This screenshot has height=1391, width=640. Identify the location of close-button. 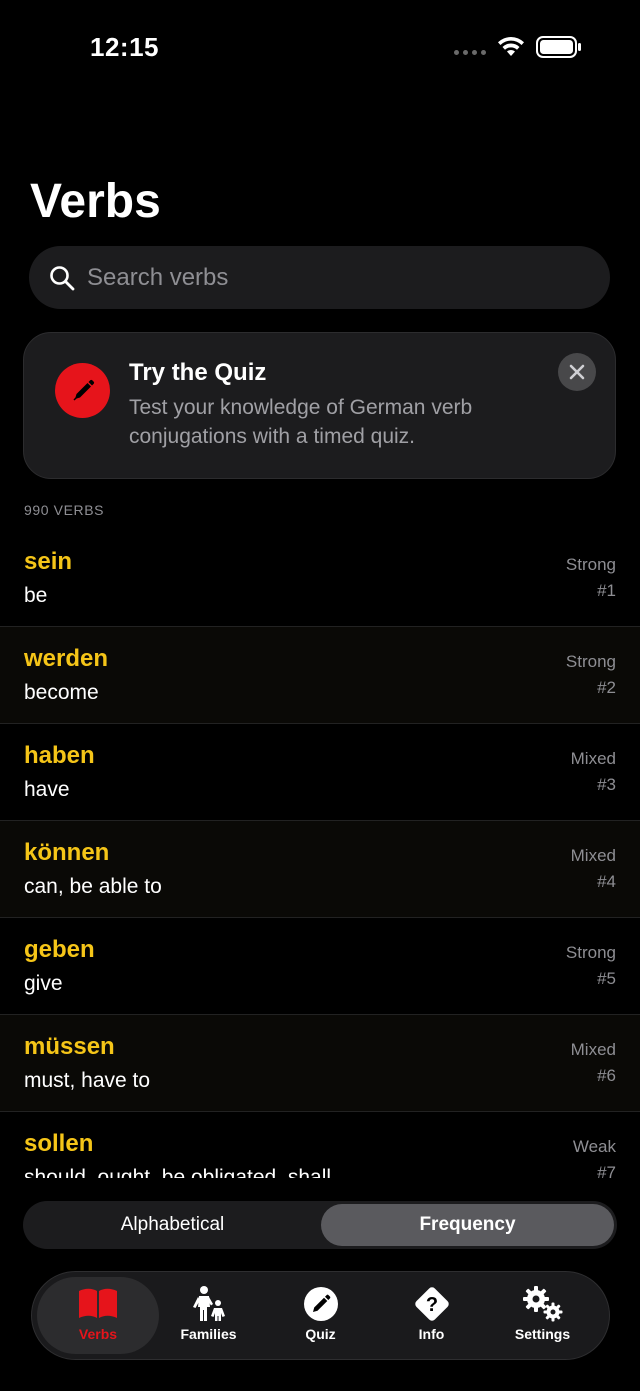
(577, 372).